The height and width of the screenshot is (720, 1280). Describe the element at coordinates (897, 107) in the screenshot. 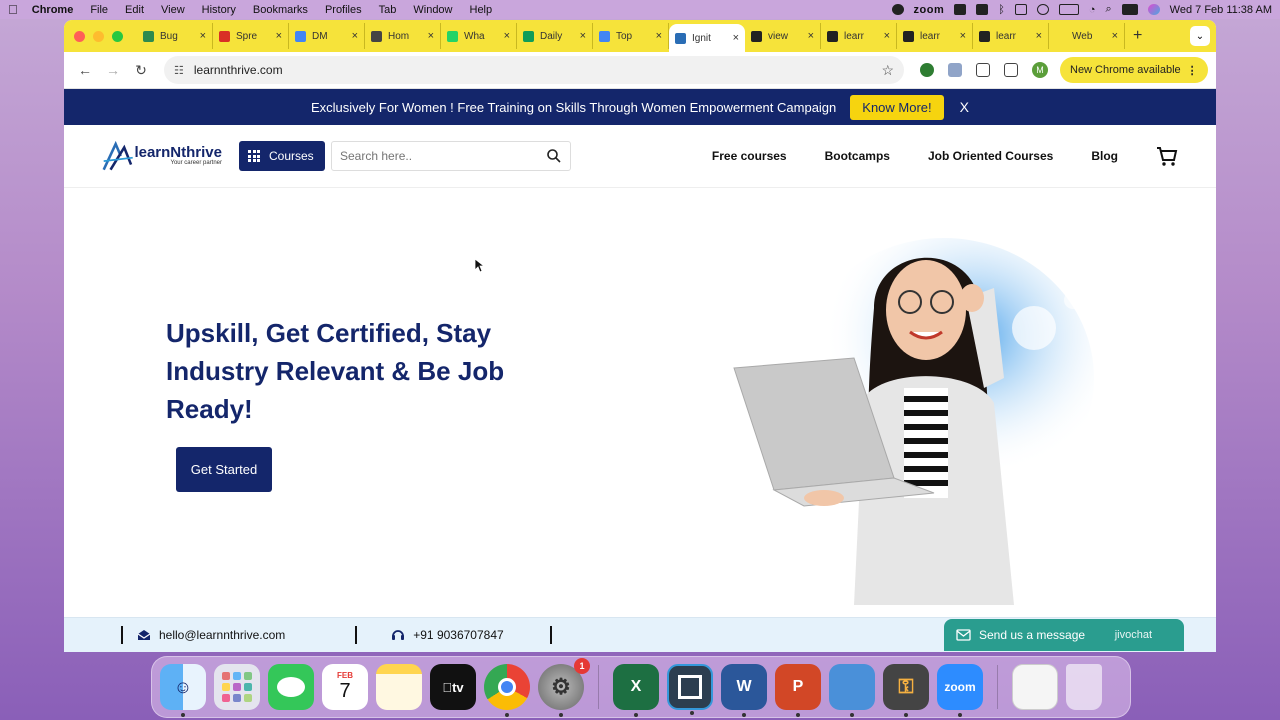

I see `know-more-button: Know More!` at that location.